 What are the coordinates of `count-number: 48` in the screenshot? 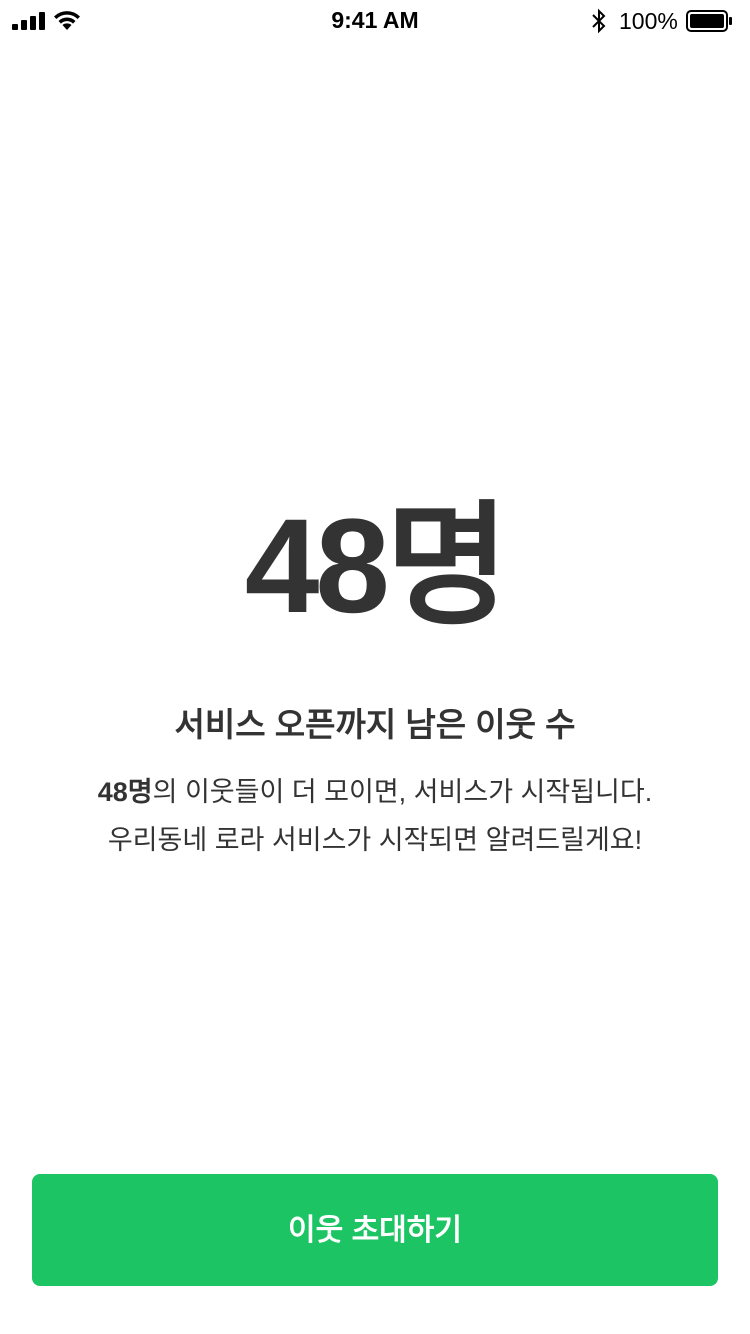 It's located at (317, 566).